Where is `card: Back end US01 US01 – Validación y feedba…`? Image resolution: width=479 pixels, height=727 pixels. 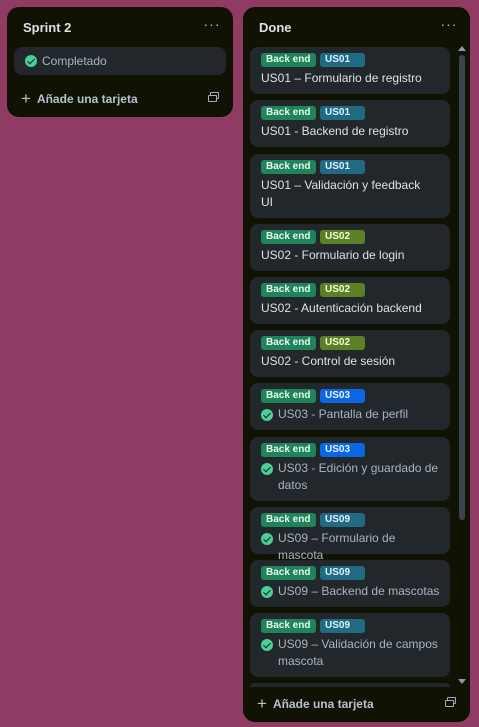
card: Back end US01 US01 – Validación y feedba… is located at coordinates (350, 186).